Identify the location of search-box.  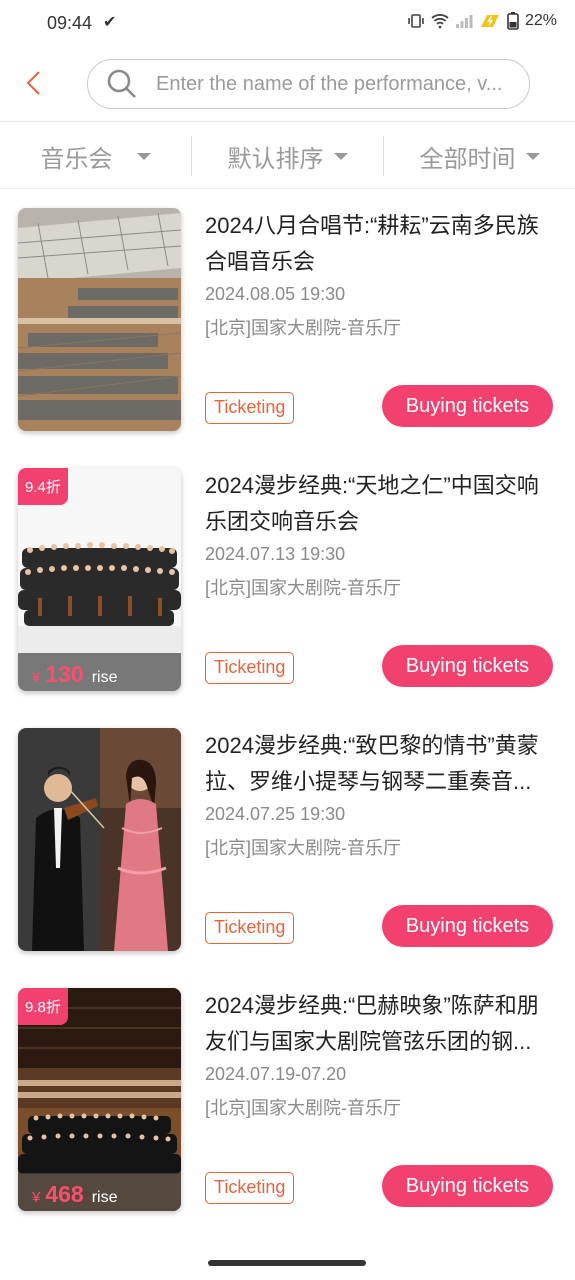
(308, 84).